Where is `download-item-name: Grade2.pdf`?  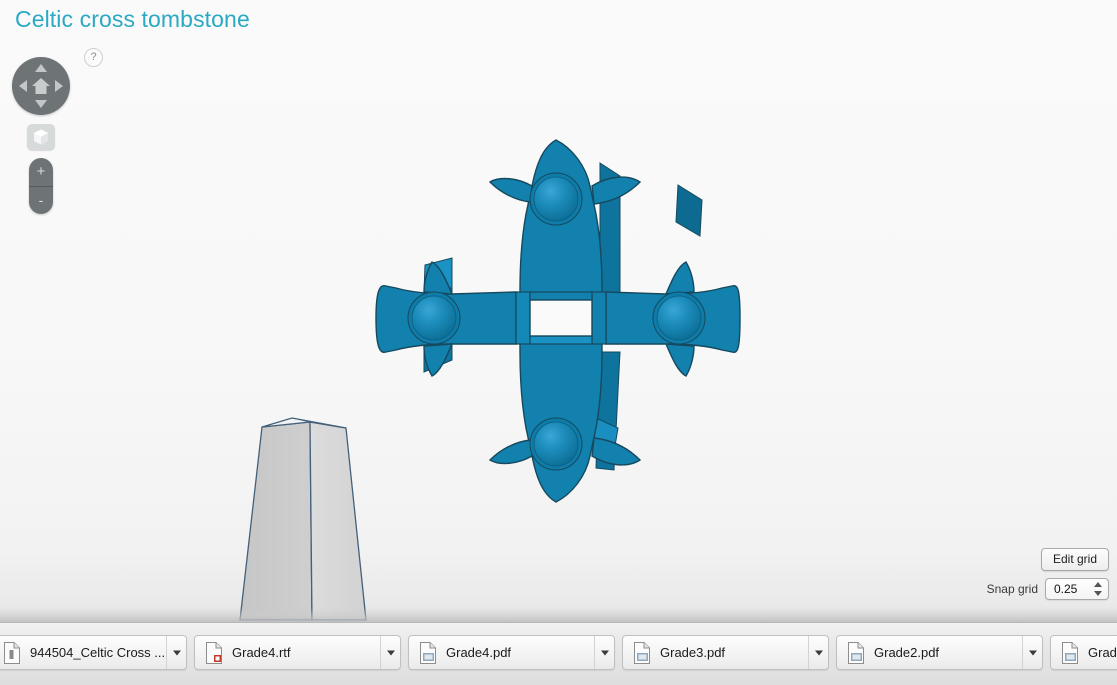 download-item-name: Grade2.pdf is located at coordinates (907, 652).